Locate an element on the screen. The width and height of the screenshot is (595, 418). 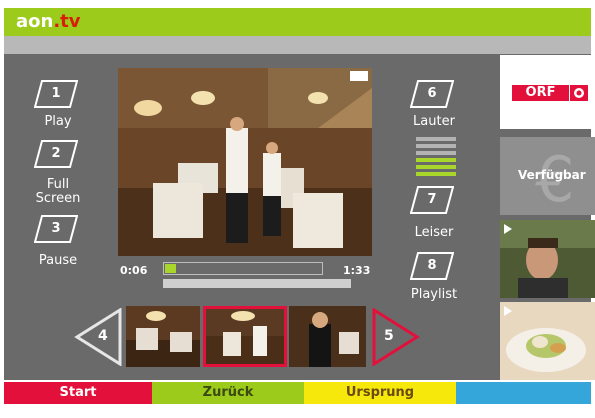
channel-thumbnail-man is located at coordinates (547, 259).